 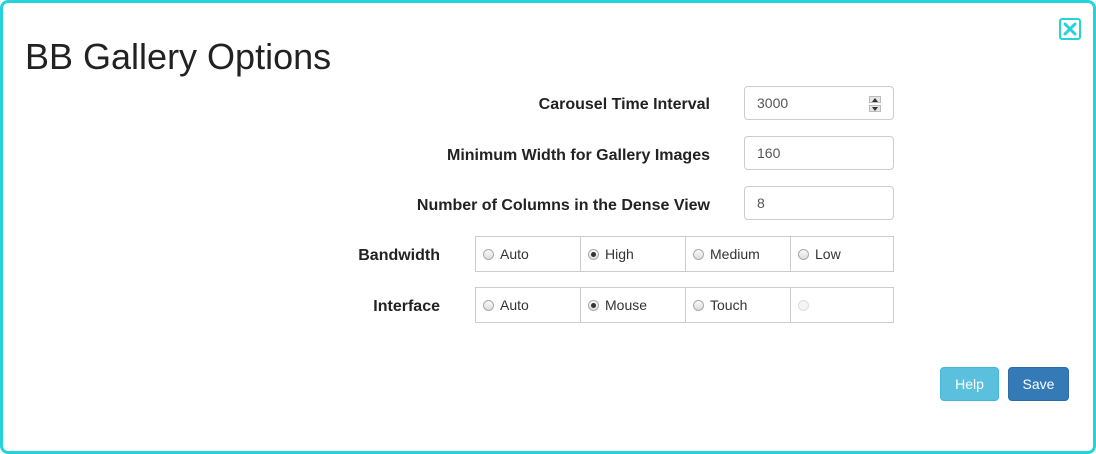 I want to click on min-width-label: Minimum Width for Gallery Images, so click(x=578, y=155).